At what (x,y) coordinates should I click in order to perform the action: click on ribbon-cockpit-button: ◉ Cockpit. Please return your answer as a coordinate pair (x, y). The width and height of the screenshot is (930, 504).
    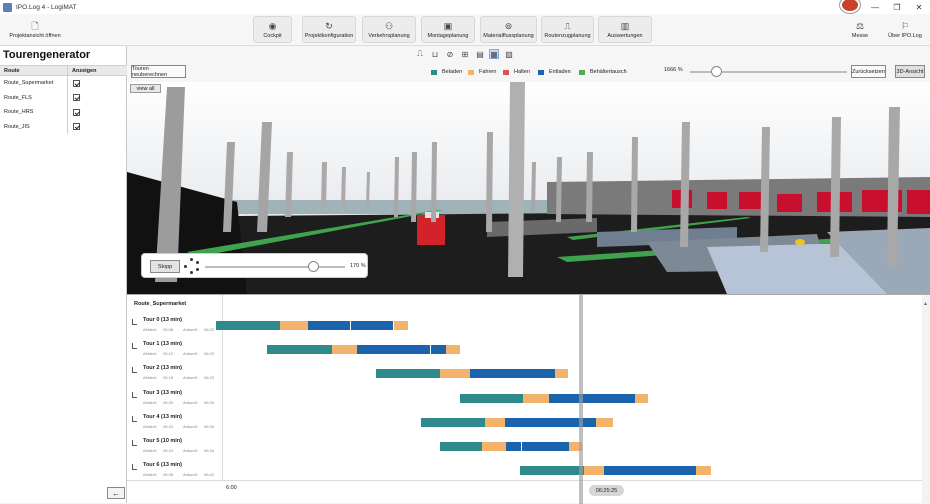
    Looking at the image, I should click on (272, 29).